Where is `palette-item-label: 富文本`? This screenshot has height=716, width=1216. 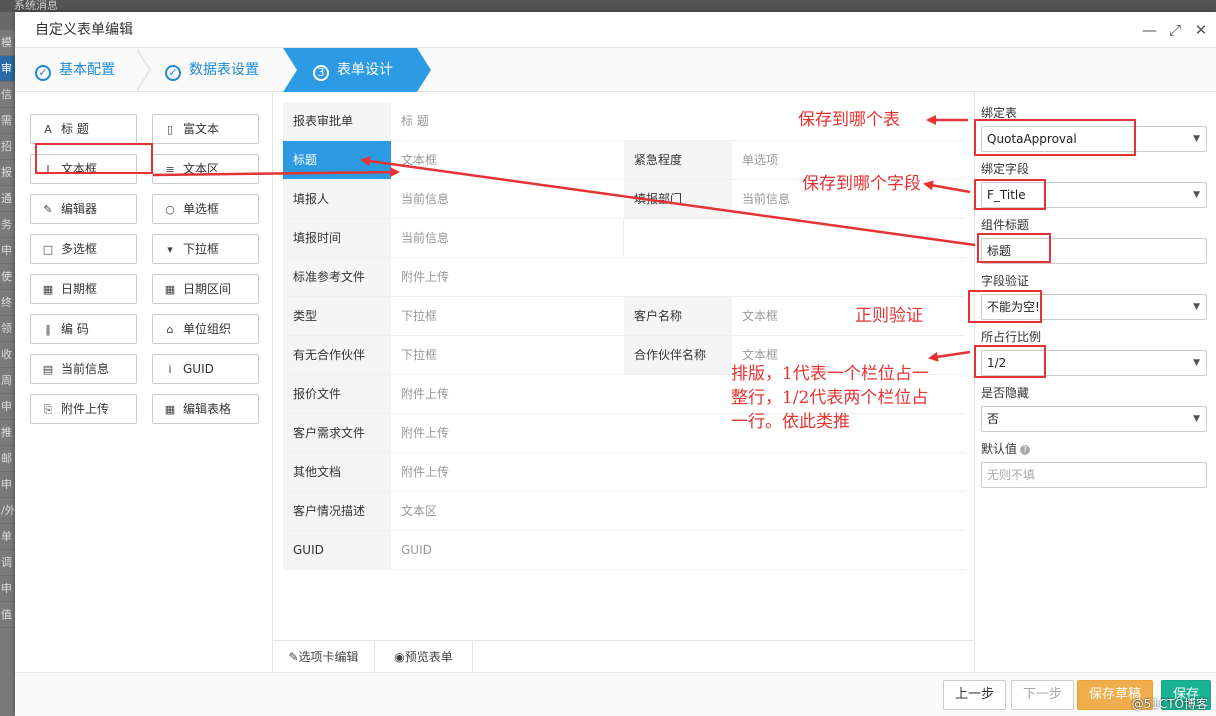
palette-item-label: 富文本 is located at coordinates (201, 129).